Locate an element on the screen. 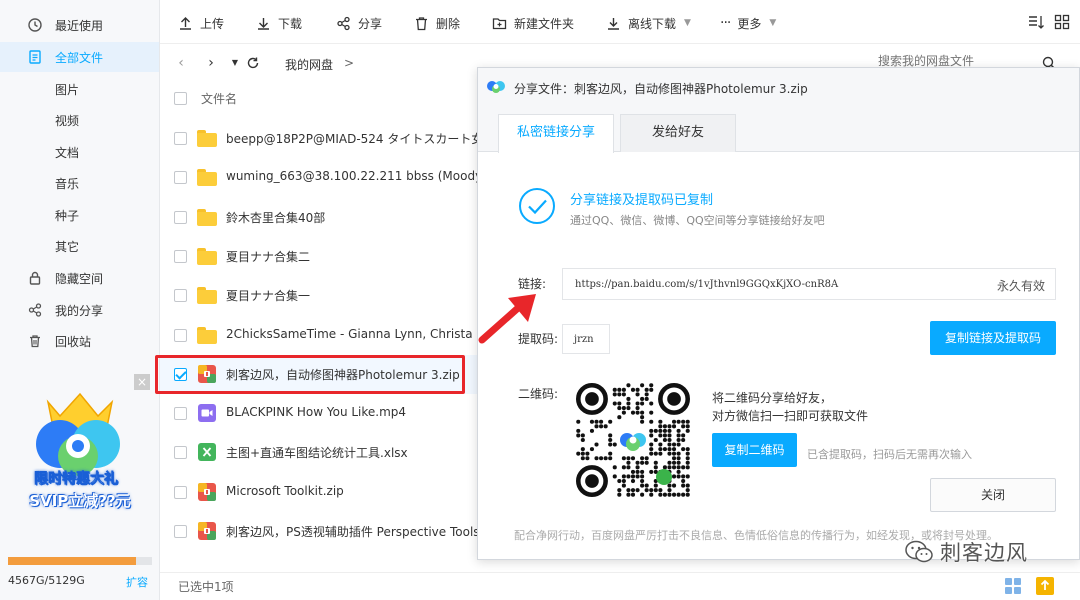 The width and height of the screenshot is (1080, 600). more-button: ··· 更多 ▼ is located at coordinates (748, 23).